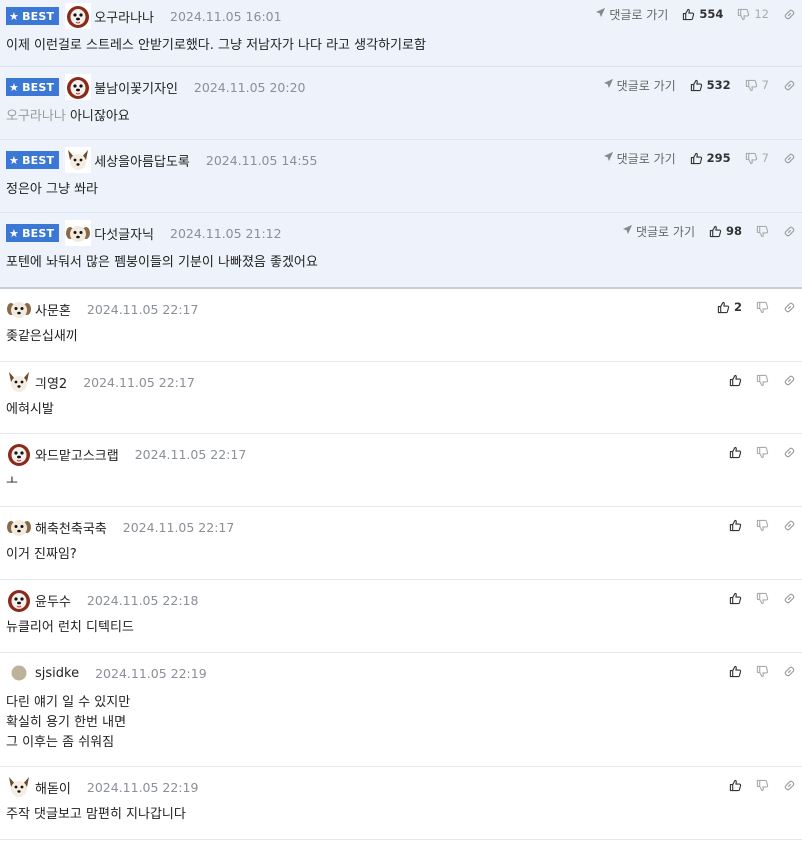  Describe the element at coordinates (162, 263) in the screenshot. I see `comment-body: 포텐에 놔둬서 많은 펨붕이들의 기분이 나빠졌음 좋겠어요` at that location.